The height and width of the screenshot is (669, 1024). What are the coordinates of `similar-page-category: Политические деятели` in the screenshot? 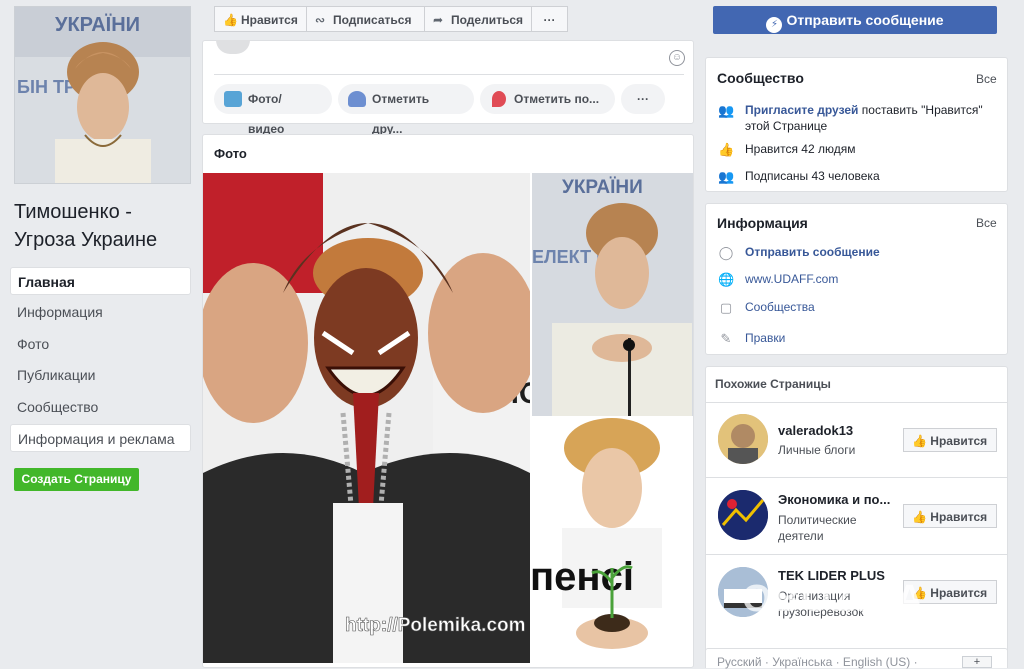 It's located at (817, 528).